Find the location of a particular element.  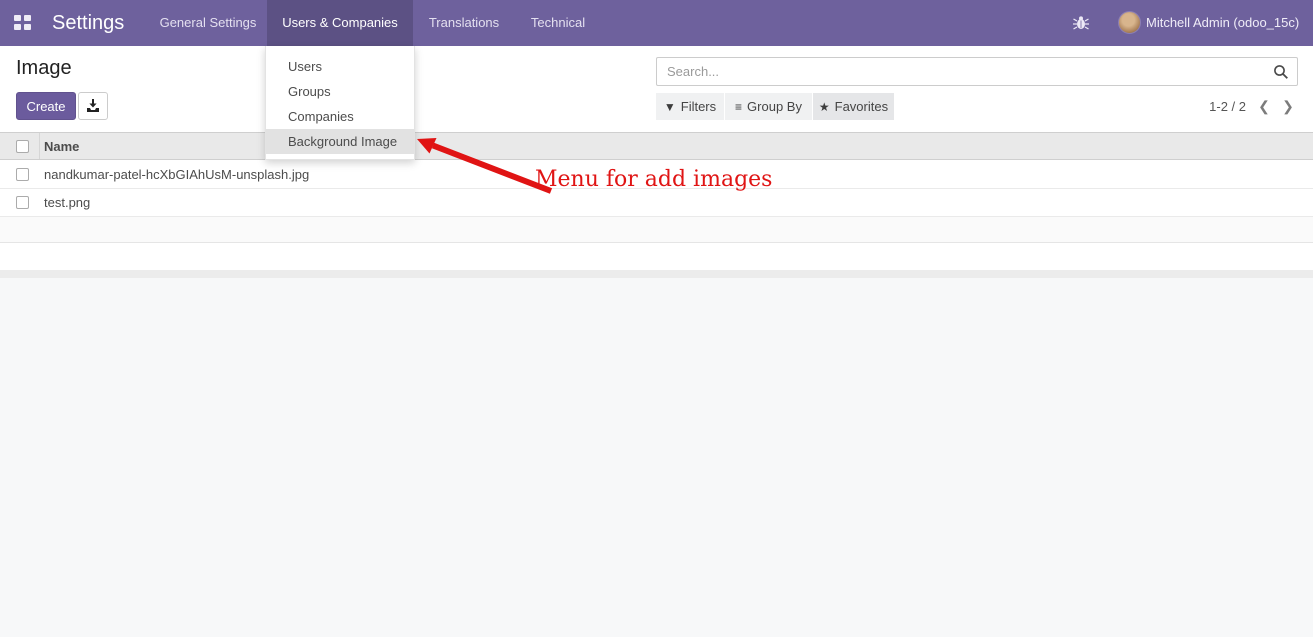

users-companies-dropdown: Users Groups Companies Background Image is located at coordinates (340, 103).